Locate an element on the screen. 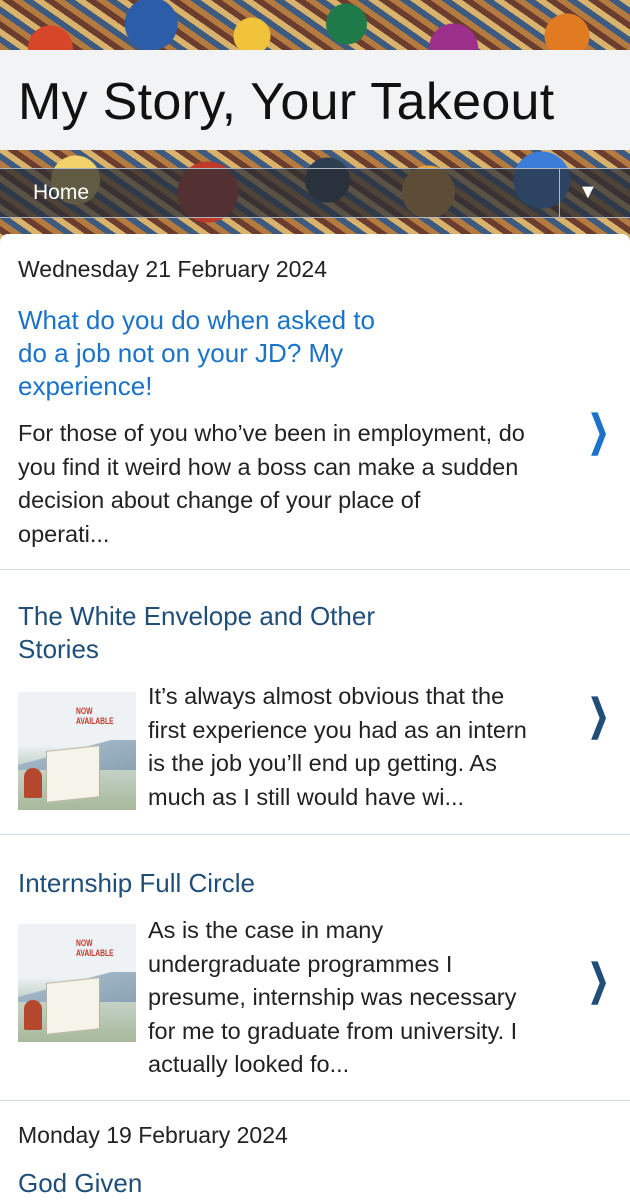  post-date: Monday 19 February 2024 is located at coordinates (153, 1135).